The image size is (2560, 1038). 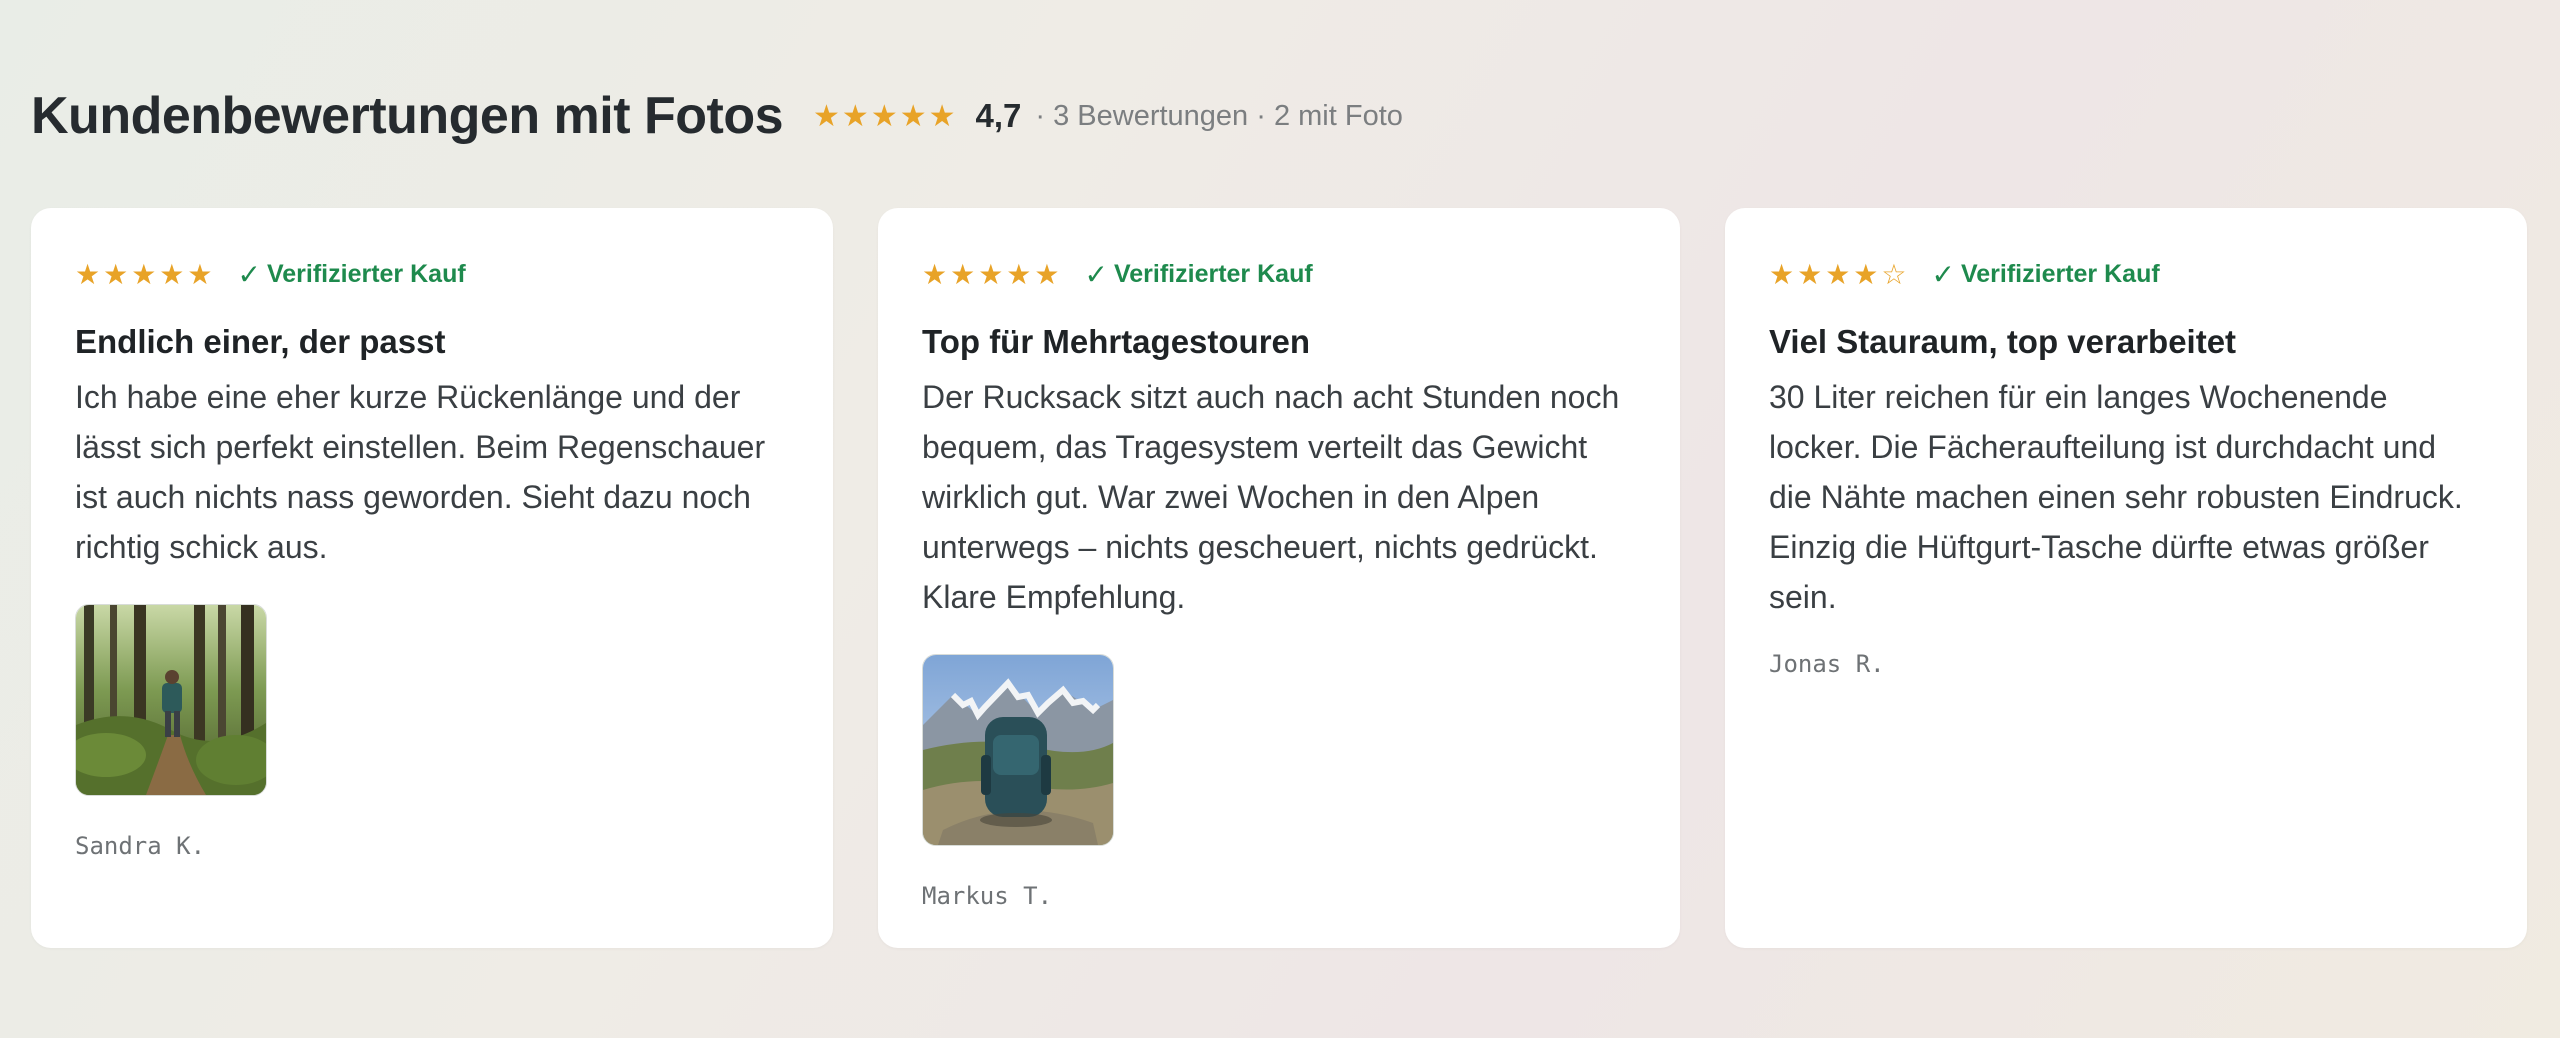 I want to click on review-author: Sandra K., so click(x=140, y=846).